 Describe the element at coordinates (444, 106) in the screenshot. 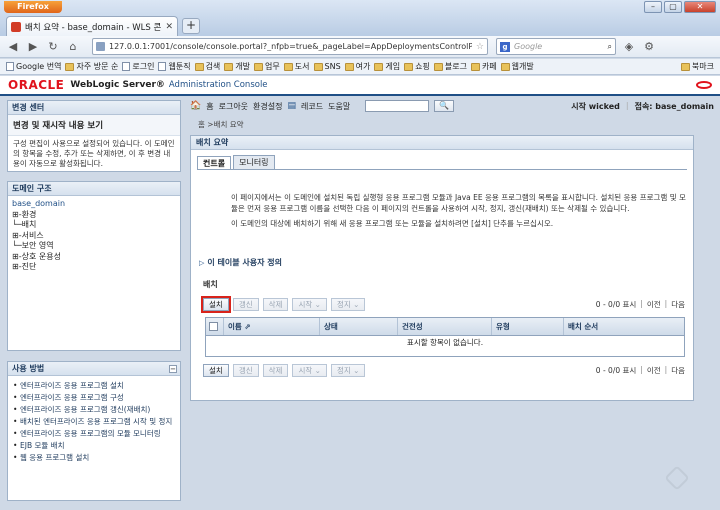

I see `search-button: 🔍` at that location.